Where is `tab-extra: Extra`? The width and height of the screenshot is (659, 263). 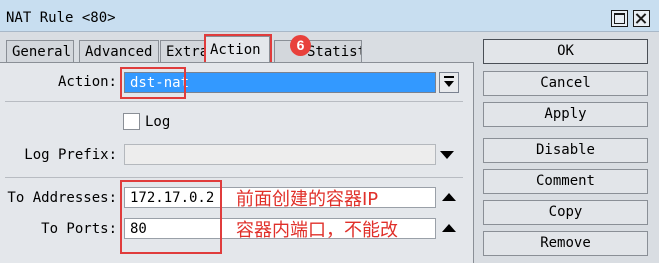 tab-extra: Extra is located at coordinates (185, 51).